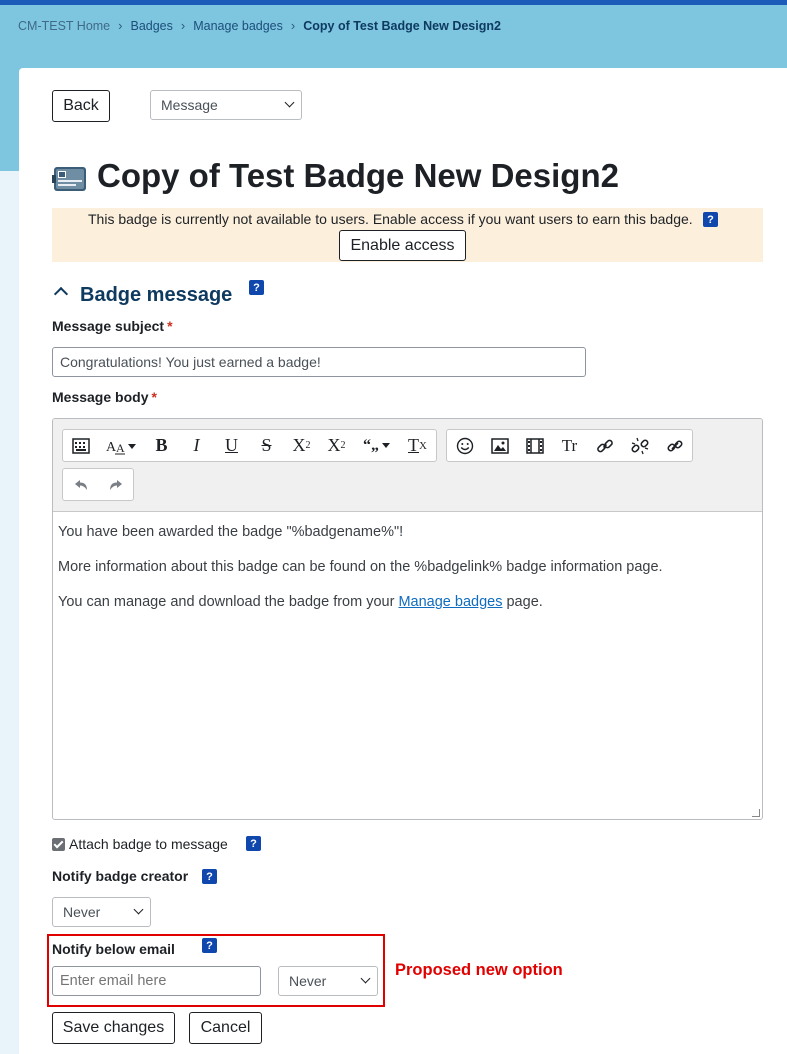 This screenshot has height=1054, width=787. I want to click on unlink-icon, so click(639, 445).